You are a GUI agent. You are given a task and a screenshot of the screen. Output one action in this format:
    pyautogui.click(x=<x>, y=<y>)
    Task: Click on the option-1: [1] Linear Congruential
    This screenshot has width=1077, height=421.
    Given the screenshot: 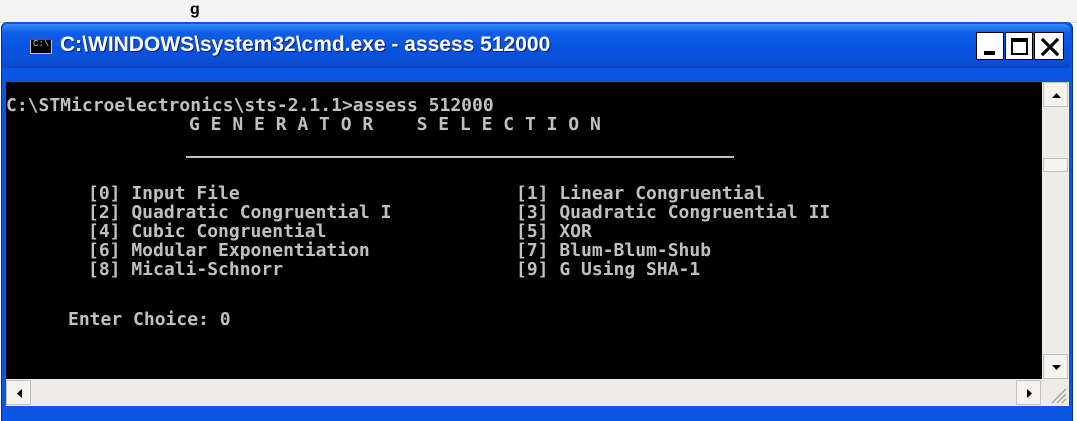 What is the action you would take?
    pyautogui.click(x=641, y=193)
    